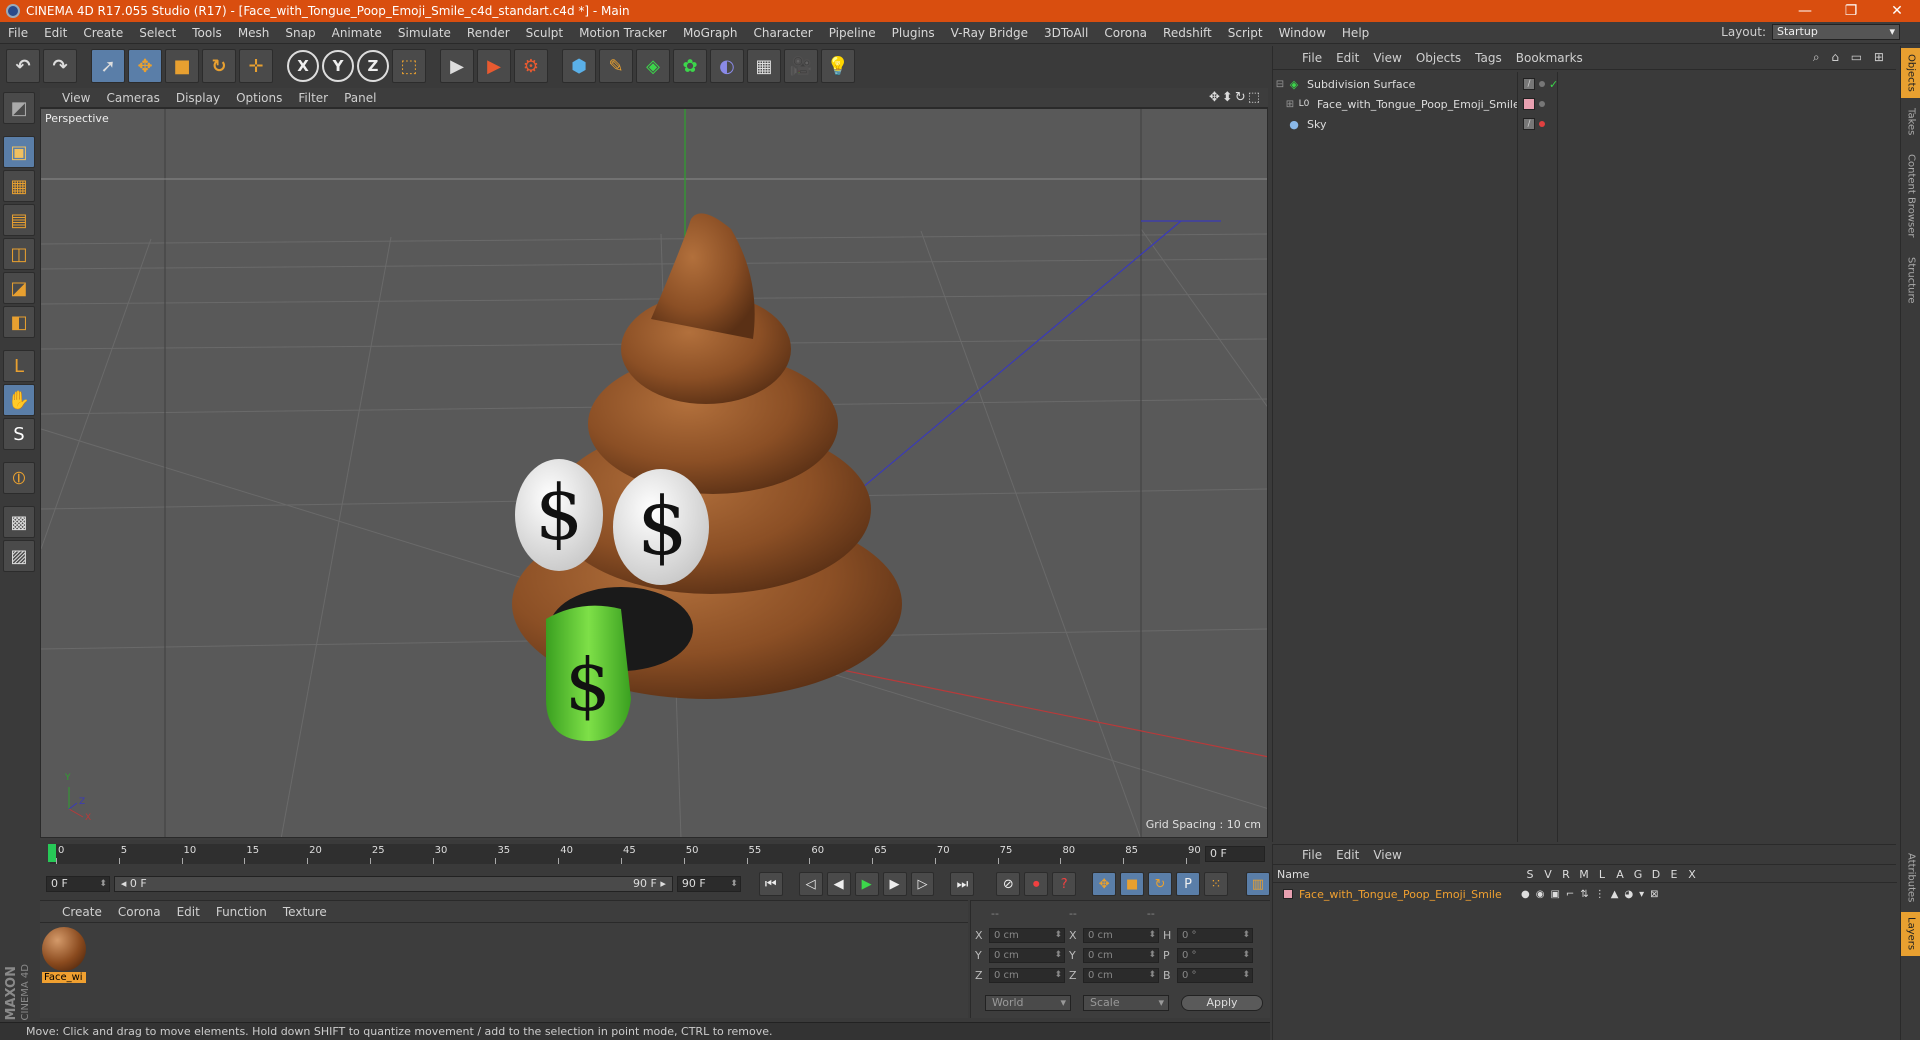 This screenshot has height=1040, width=1920. I want to click on expressions-toggle-icon: ▾, so click(1641, 894).